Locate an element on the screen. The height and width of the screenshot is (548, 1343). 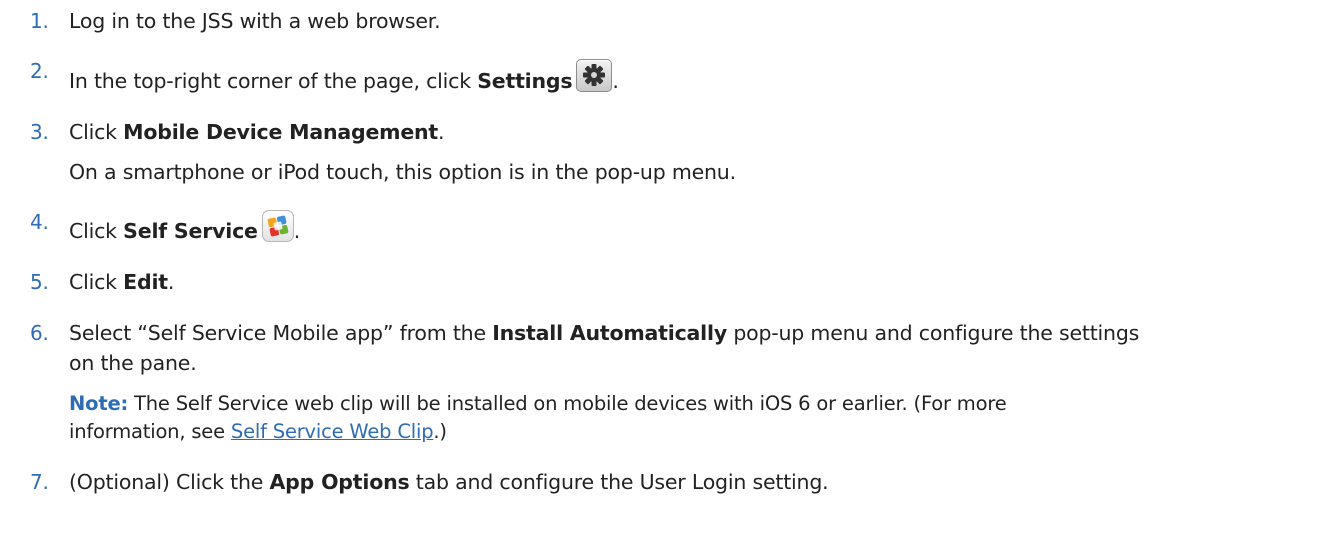
step-number: 7. is located at coordinates (39, 482).